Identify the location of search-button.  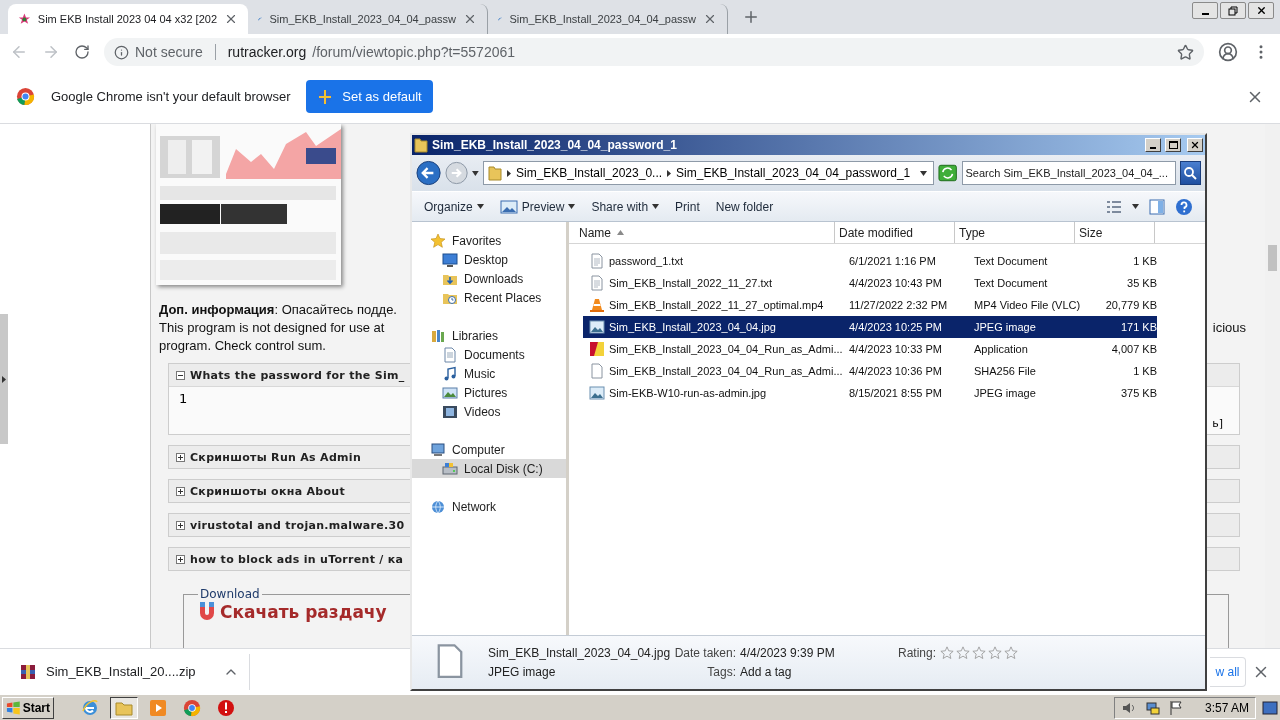
(1190, 173).